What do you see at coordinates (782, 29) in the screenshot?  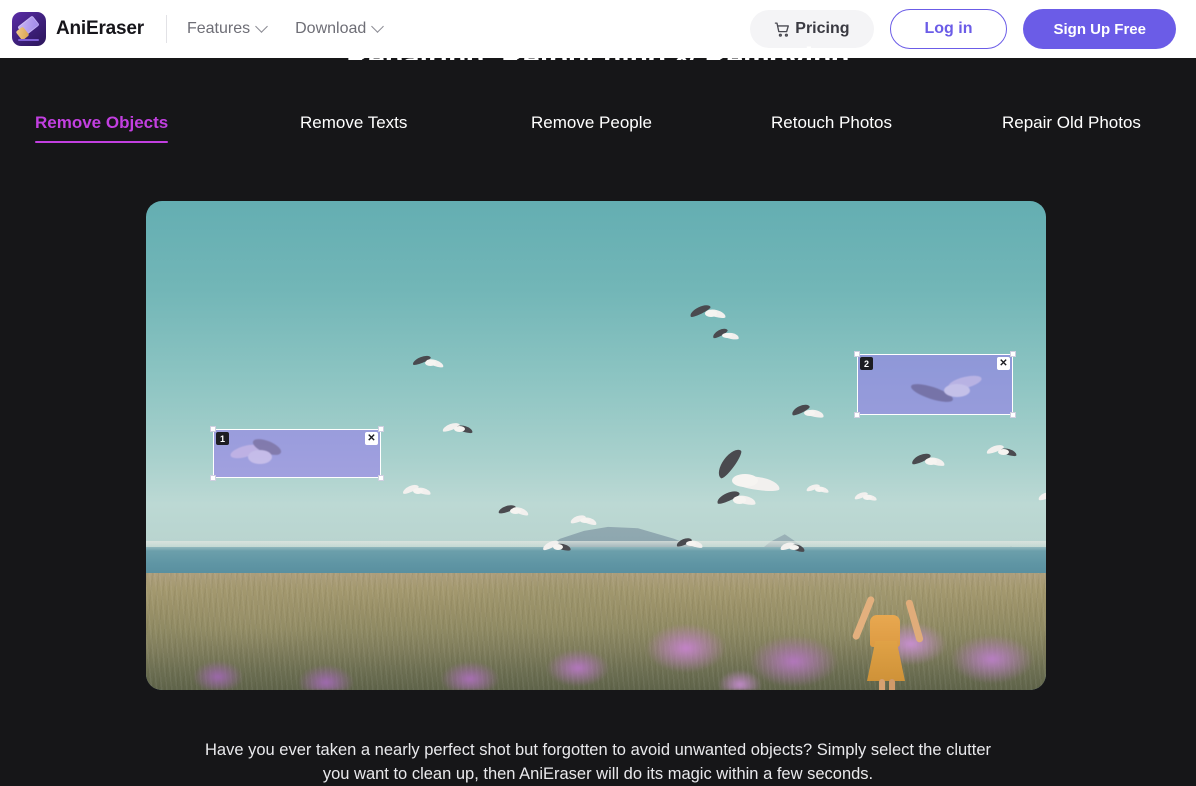 I see `shopping-cart-icon` at bounding box center [782, 29].